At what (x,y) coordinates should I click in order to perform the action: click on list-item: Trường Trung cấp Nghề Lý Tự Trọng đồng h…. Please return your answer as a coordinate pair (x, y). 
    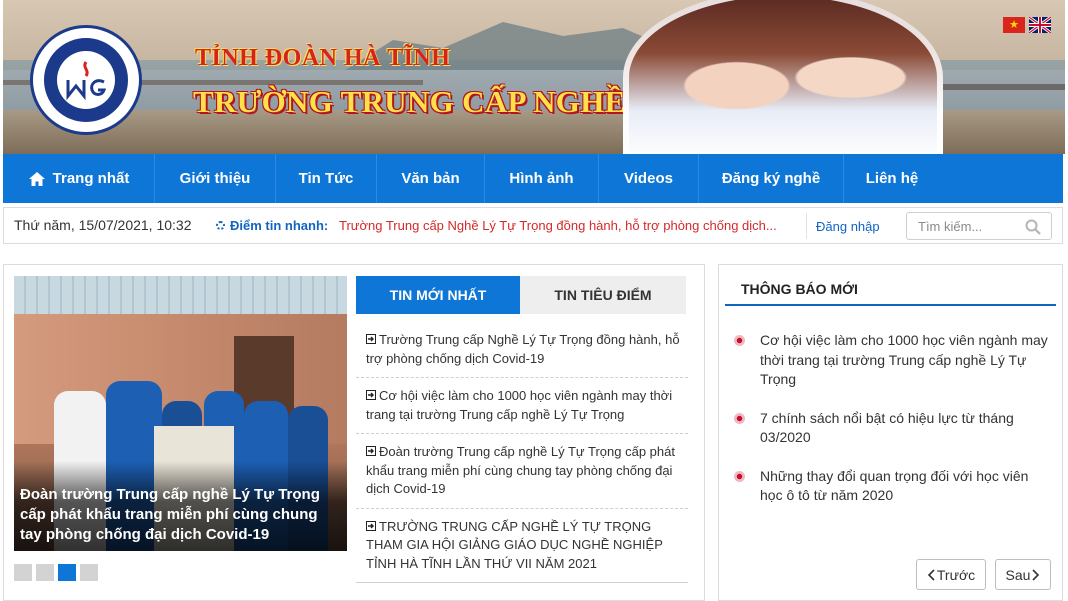
    Looking at the image, I should click on (522, 350).